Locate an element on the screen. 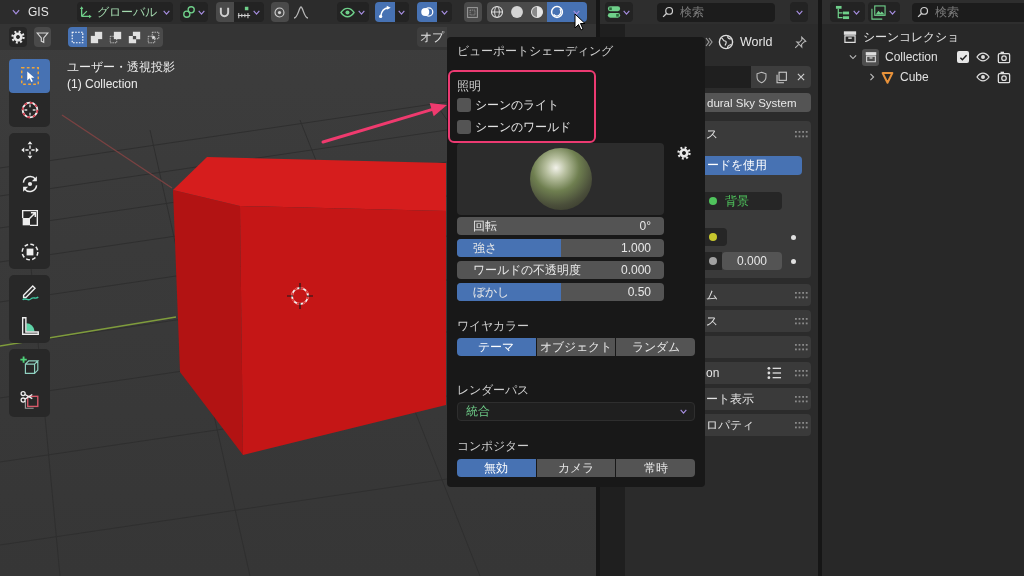 This screenshot has width=1024, height=576. new-selection-button is located at coordinates (77, 37).